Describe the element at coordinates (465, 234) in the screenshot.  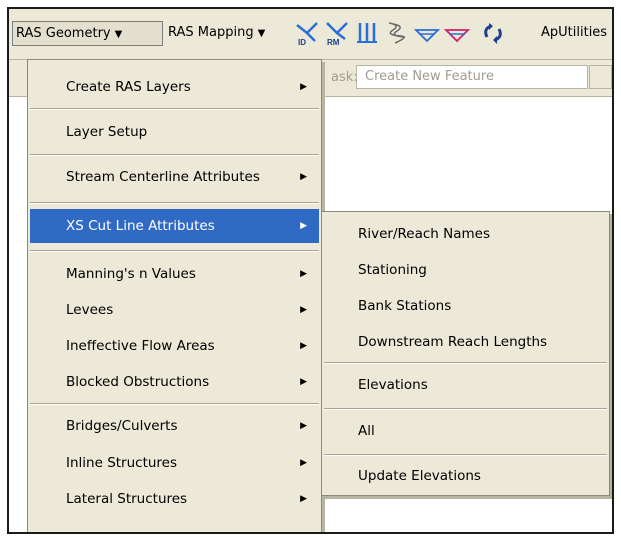
I see `submenu-item-river-reach-names: River/Reach Names` at that location.